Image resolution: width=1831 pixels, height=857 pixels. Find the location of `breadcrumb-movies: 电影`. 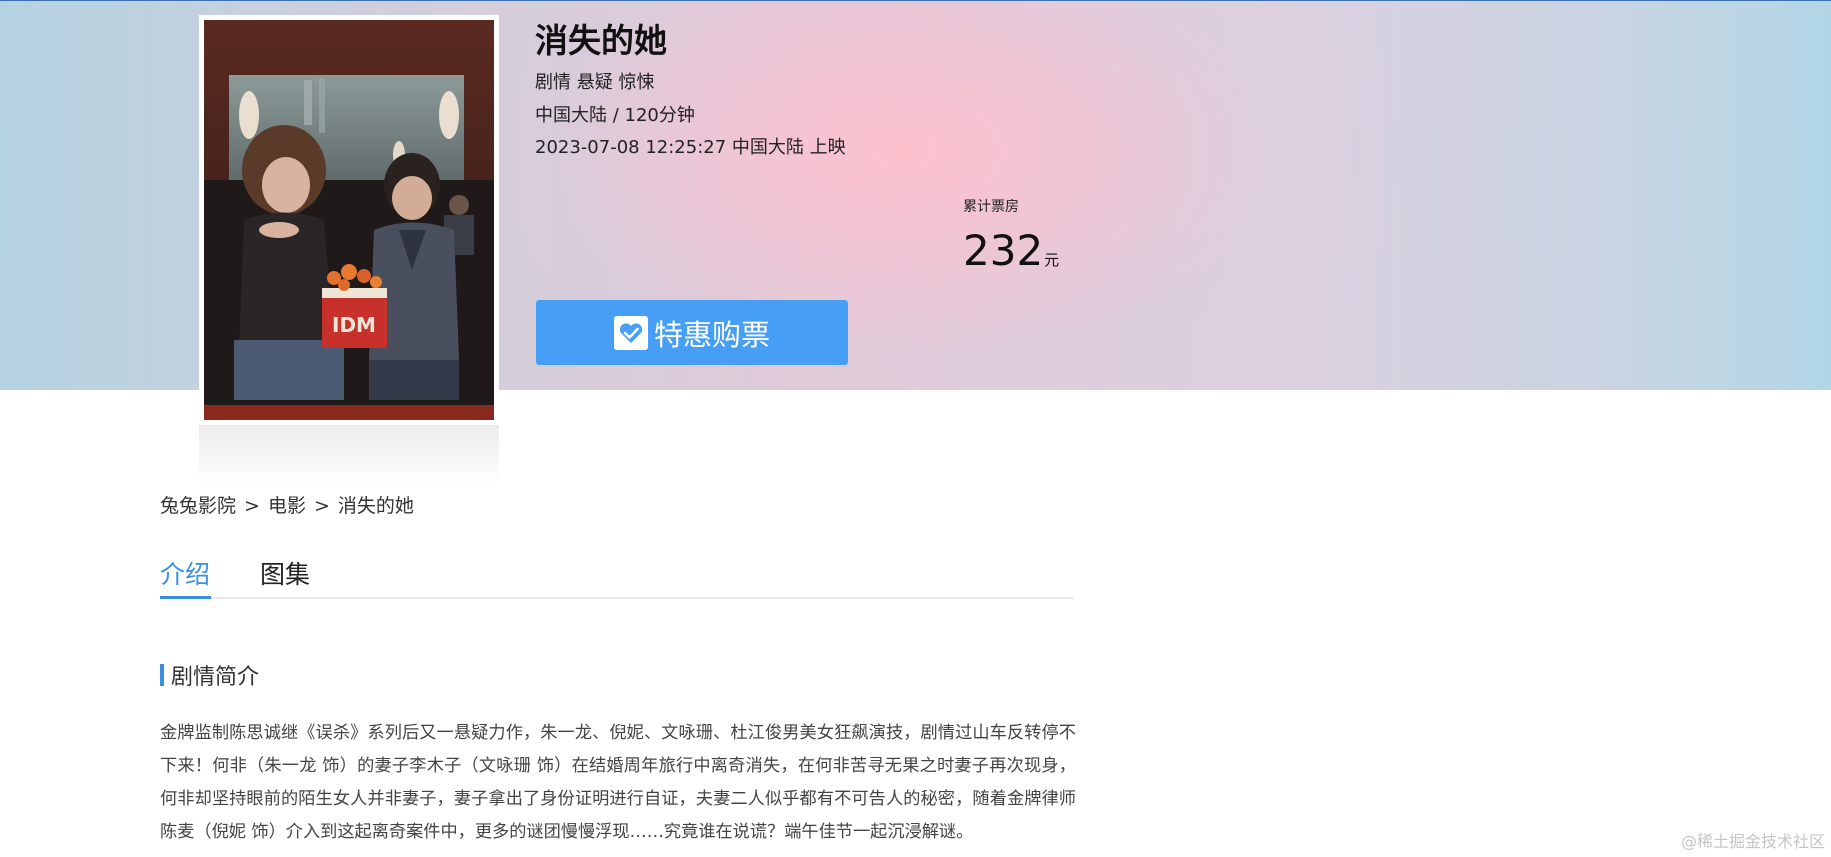

breadcrumb-movies: 电影 is located at coordinates (287, 506).